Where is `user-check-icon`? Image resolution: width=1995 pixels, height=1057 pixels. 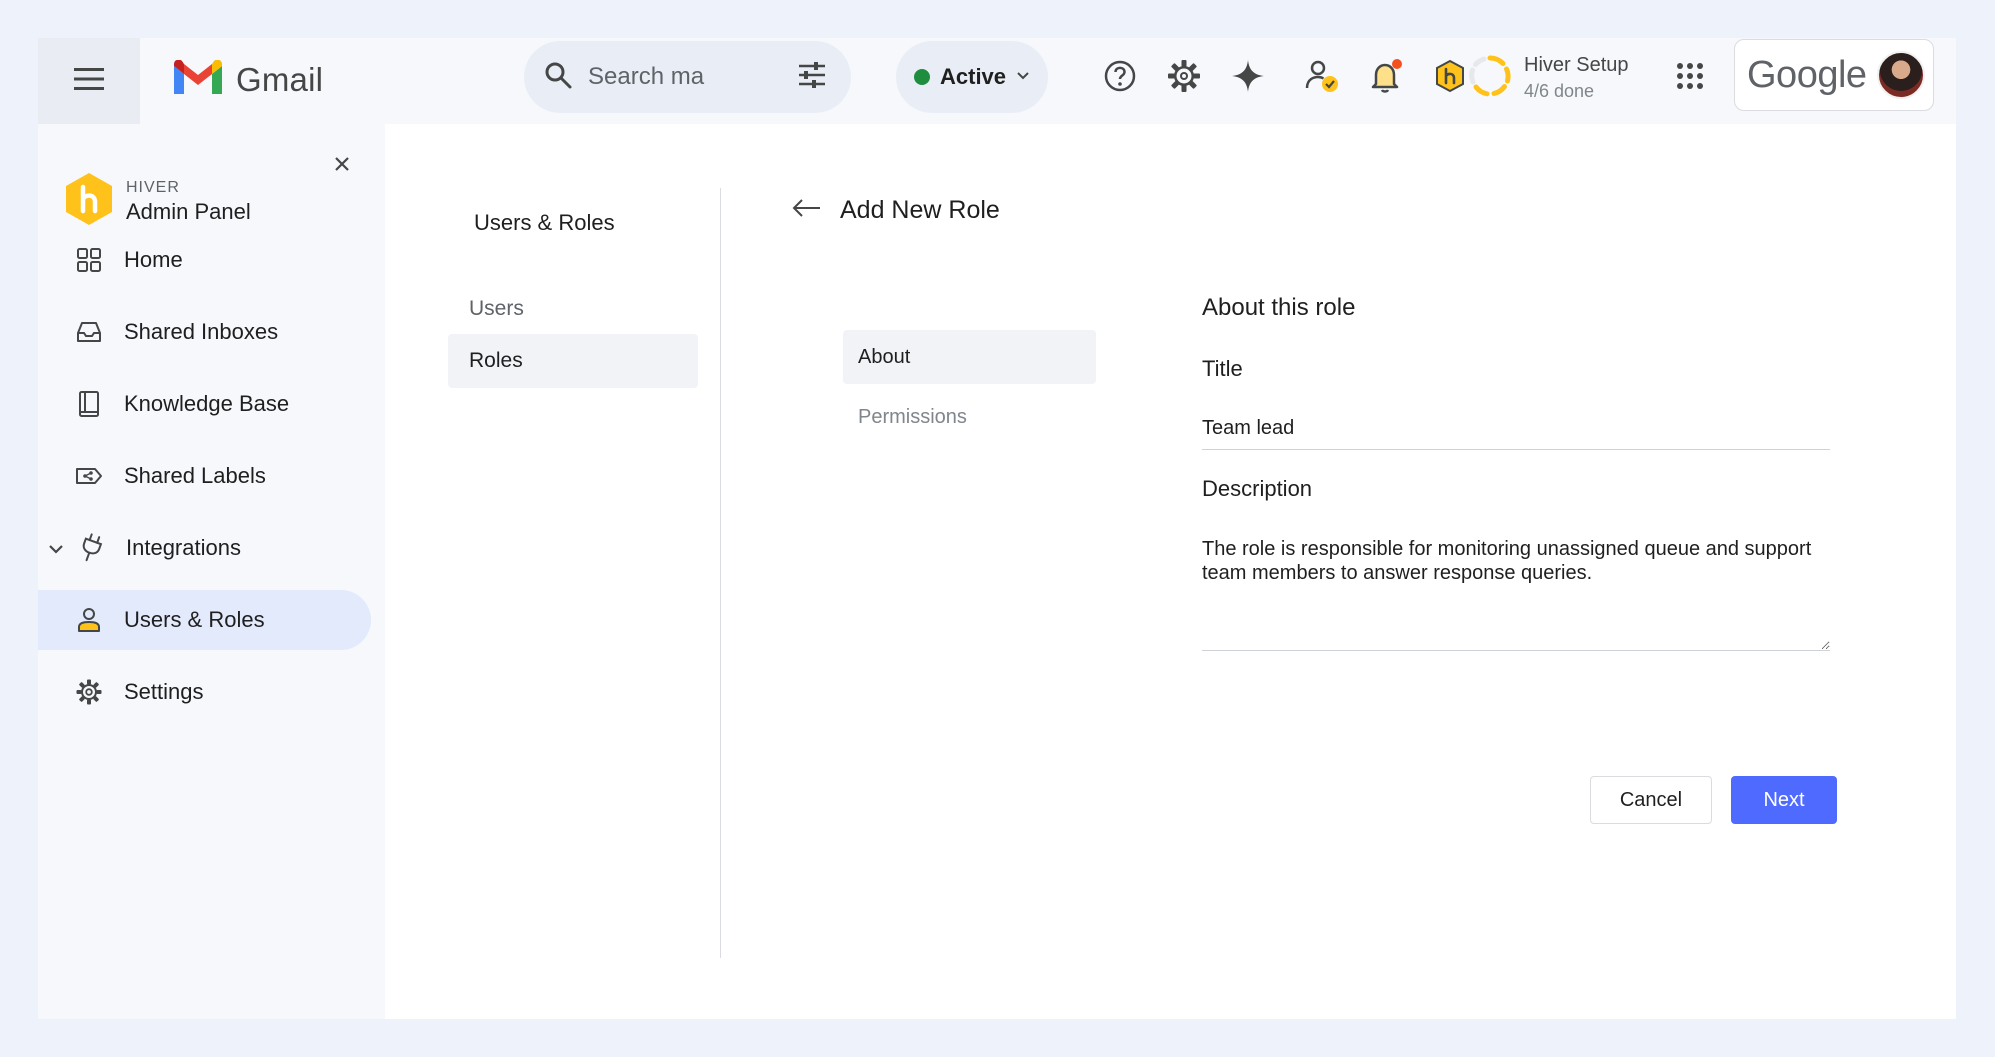
user-check-icon is located at coordinates (1322, 78).